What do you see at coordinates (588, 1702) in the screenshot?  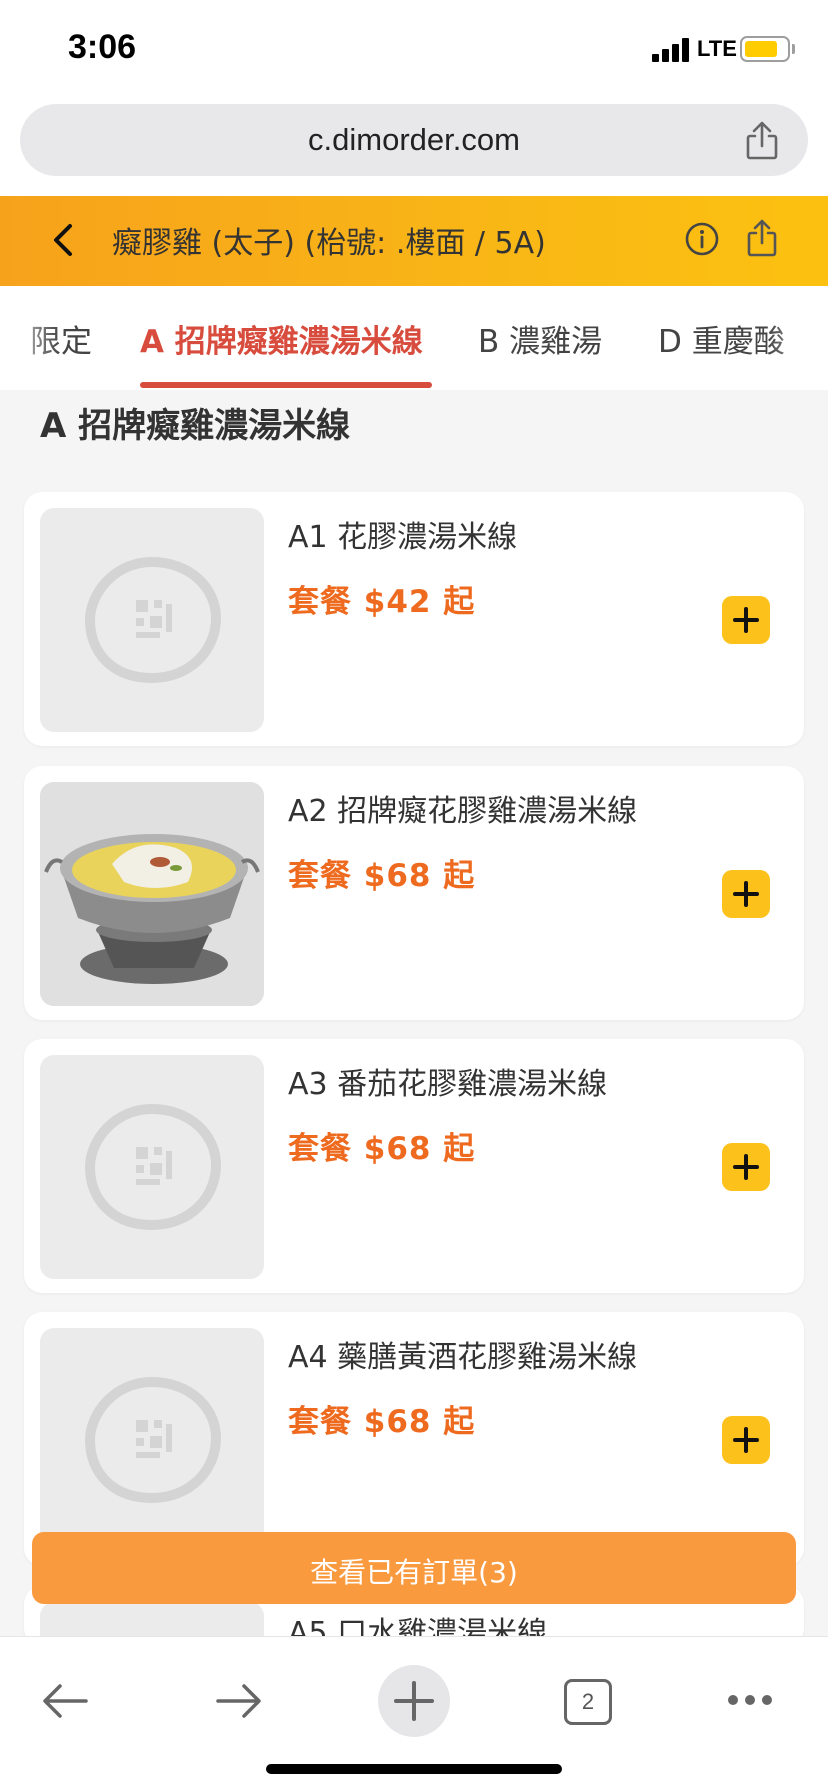 I see `tabs-icon: 2` at bounding box center [588, 1702].